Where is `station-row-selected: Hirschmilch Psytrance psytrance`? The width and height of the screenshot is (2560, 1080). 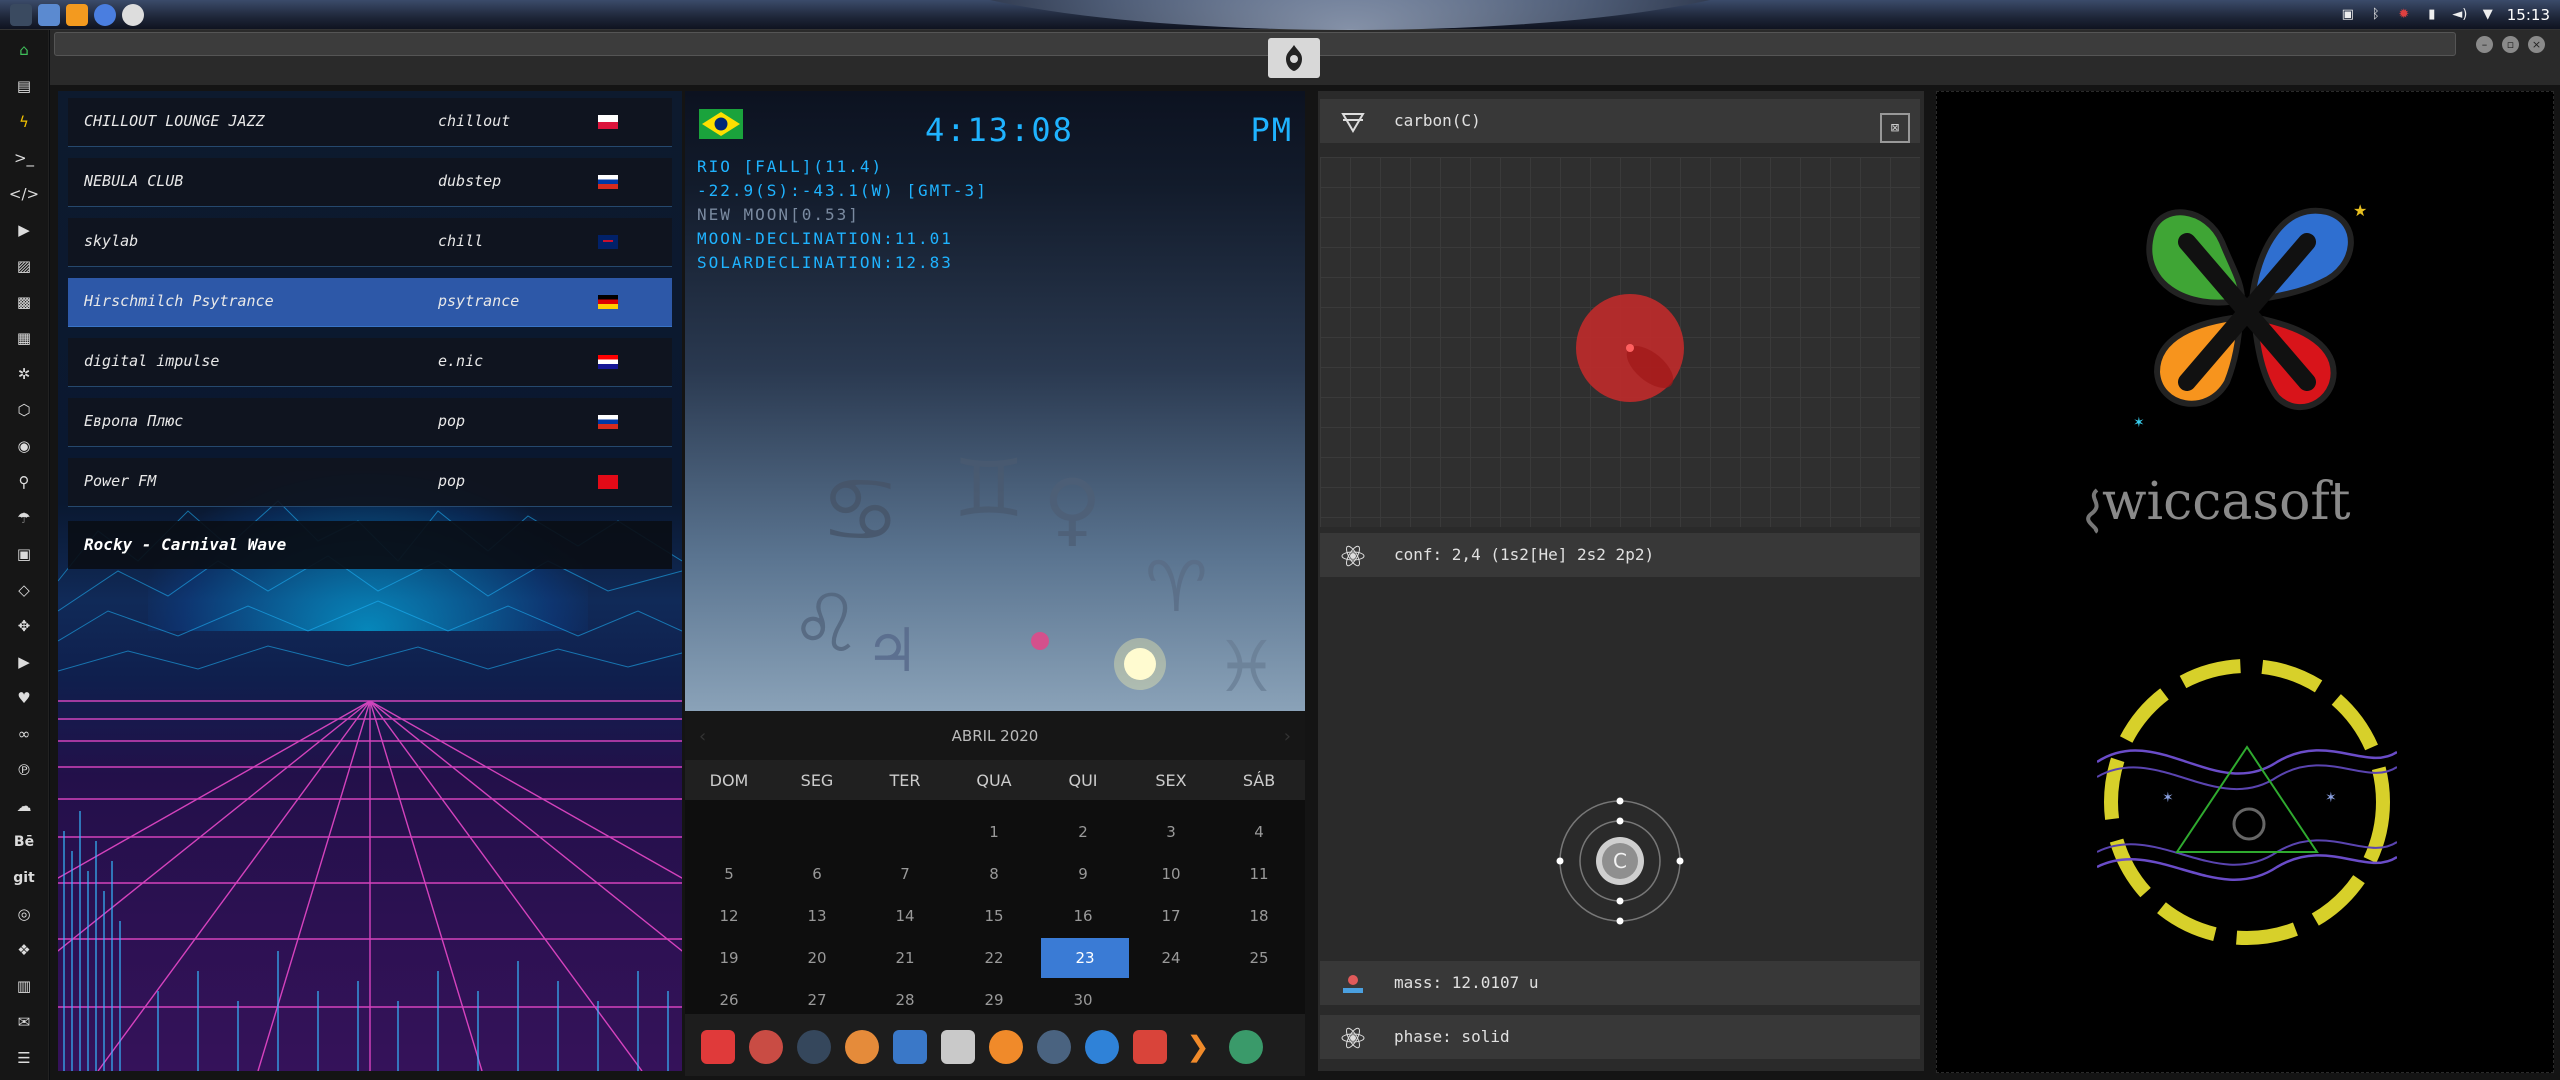
station-row-selected: Hirschmilch Psytrance psytrance is located at coordinates (370, 302).